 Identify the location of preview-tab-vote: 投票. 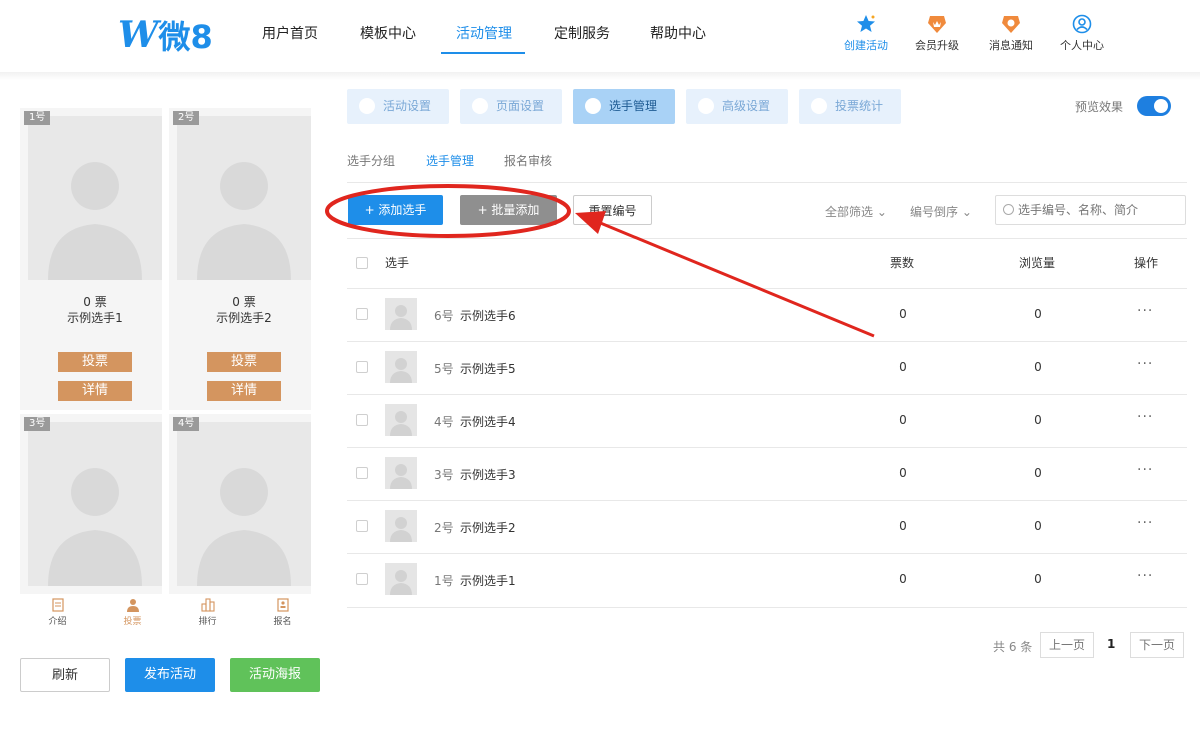
(132, 615).